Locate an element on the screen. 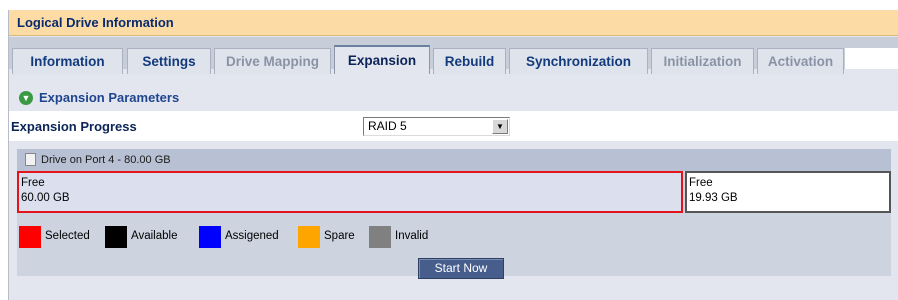  tab-rebuild: Rebuild is located at coordinates (469, 61).